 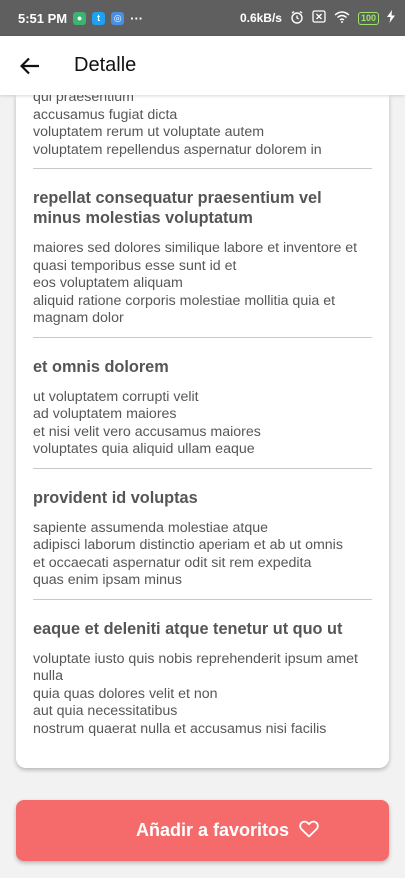 I want to click on charging-icon, so click(x=391, y=18).